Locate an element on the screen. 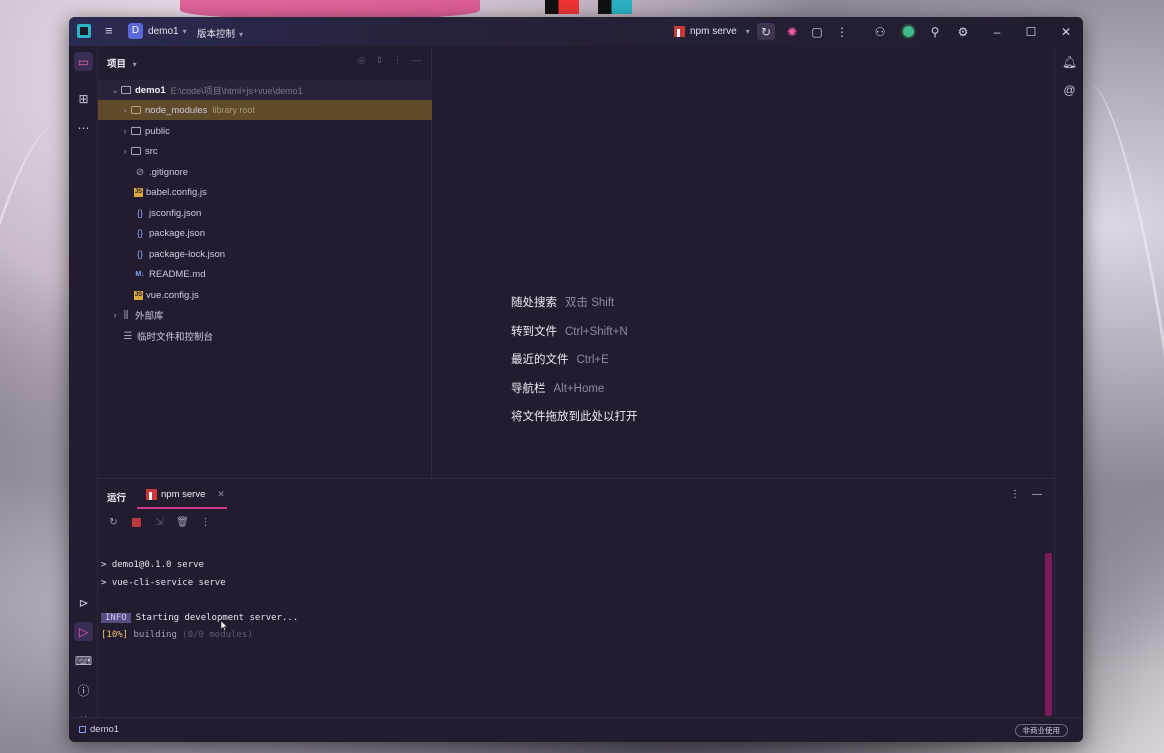 This screenshot has width=1164, height=753. collapse-all-icon: ⇕ is located at coordinates (379, 60).